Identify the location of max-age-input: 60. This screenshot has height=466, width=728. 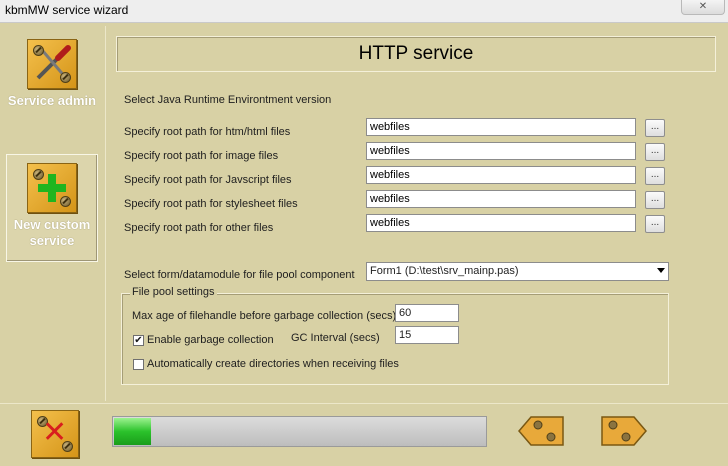
(427, 313).